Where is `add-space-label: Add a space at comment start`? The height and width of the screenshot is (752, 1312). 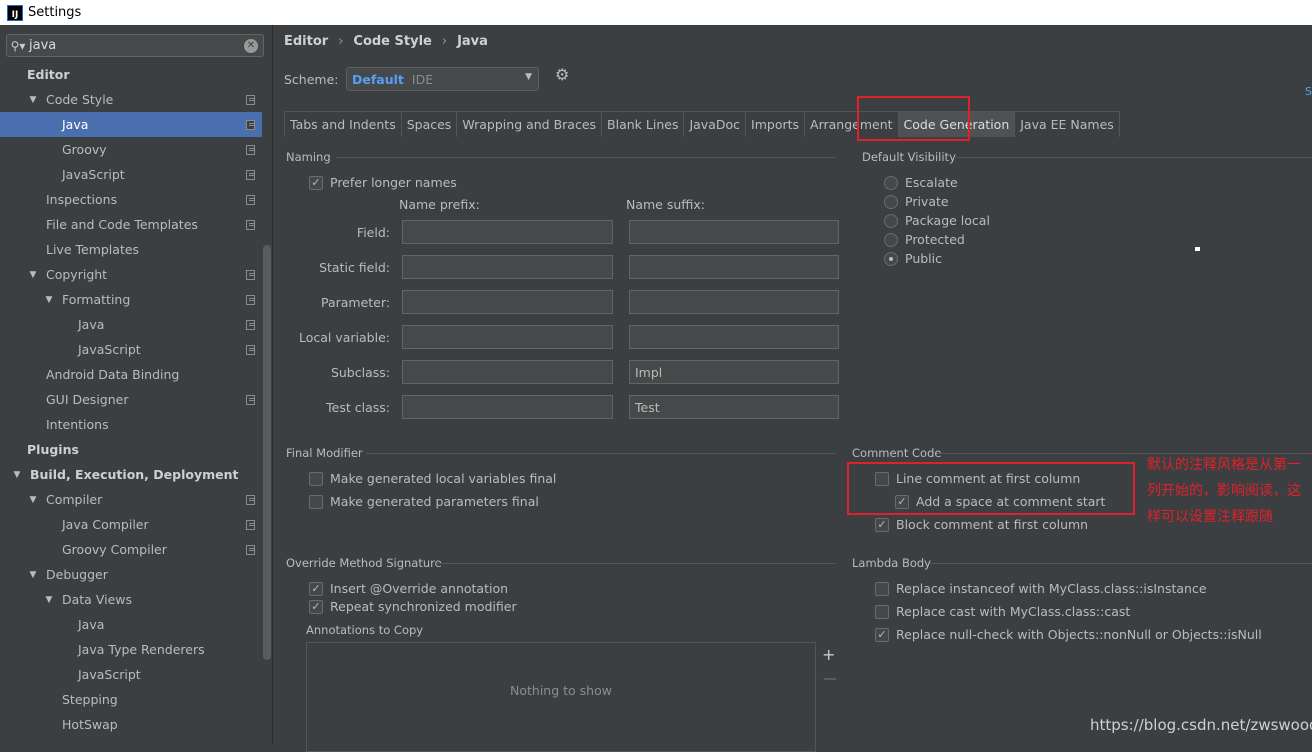 add-space-label: Add a space at comment start is located at coordinates (1011, 501).